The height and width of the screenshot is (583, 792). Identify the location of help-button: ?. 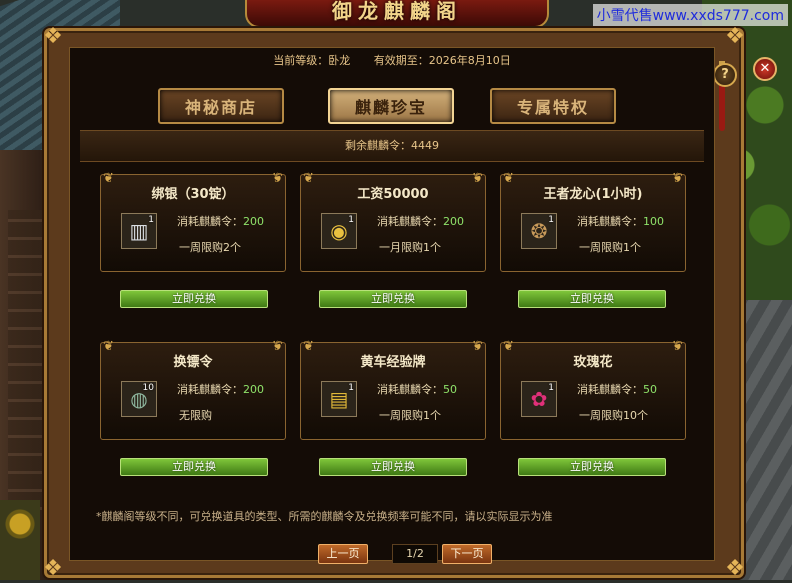
(725, 75).